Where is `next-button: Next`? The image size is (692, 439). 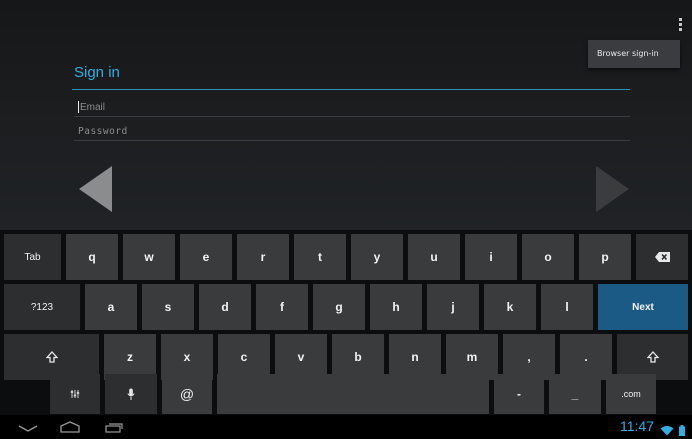
next-button: Next is located at coordinates (643, 307).